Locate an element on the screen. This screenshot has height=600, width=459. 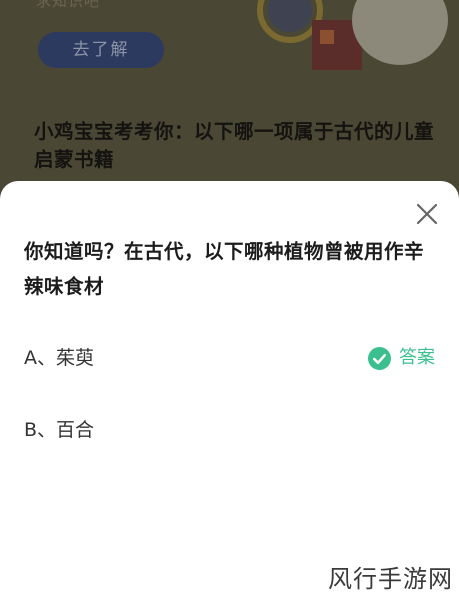
watermark: 风行手游网 is located at coordinates (390, 579).